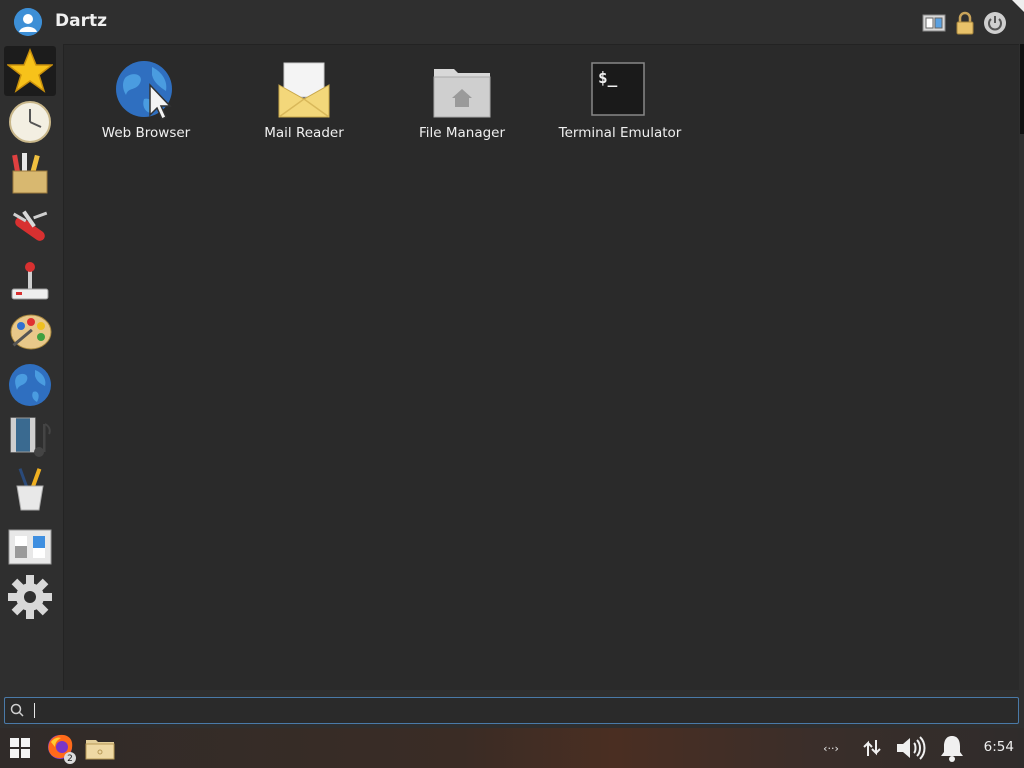  Describe the element at coordinates (1018, 6) in the screenshot. I see `corner-indicator` at that location.